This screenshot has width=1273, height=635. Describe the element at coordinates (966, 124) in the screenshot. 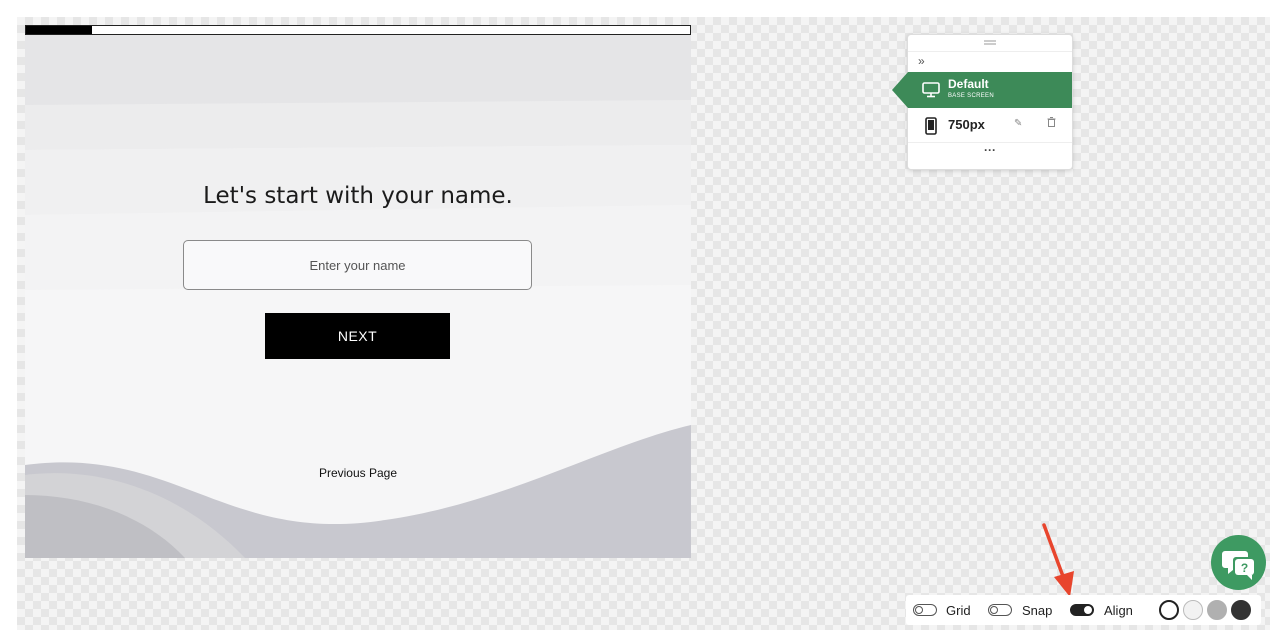

I see `breakpoint-label: 750px` at that location.